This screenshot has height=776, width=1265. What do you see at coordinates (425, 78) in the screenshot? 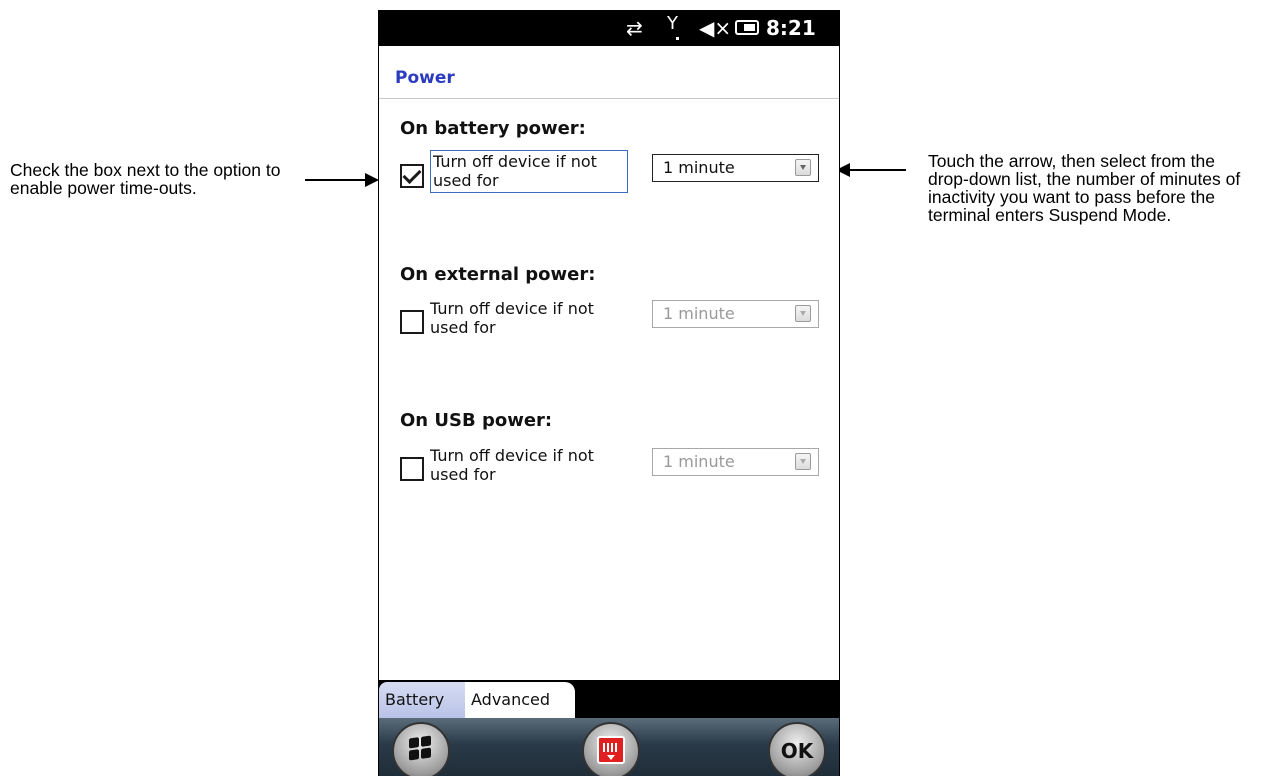
I see `page-title: Power` at bounding box center [425, 78].